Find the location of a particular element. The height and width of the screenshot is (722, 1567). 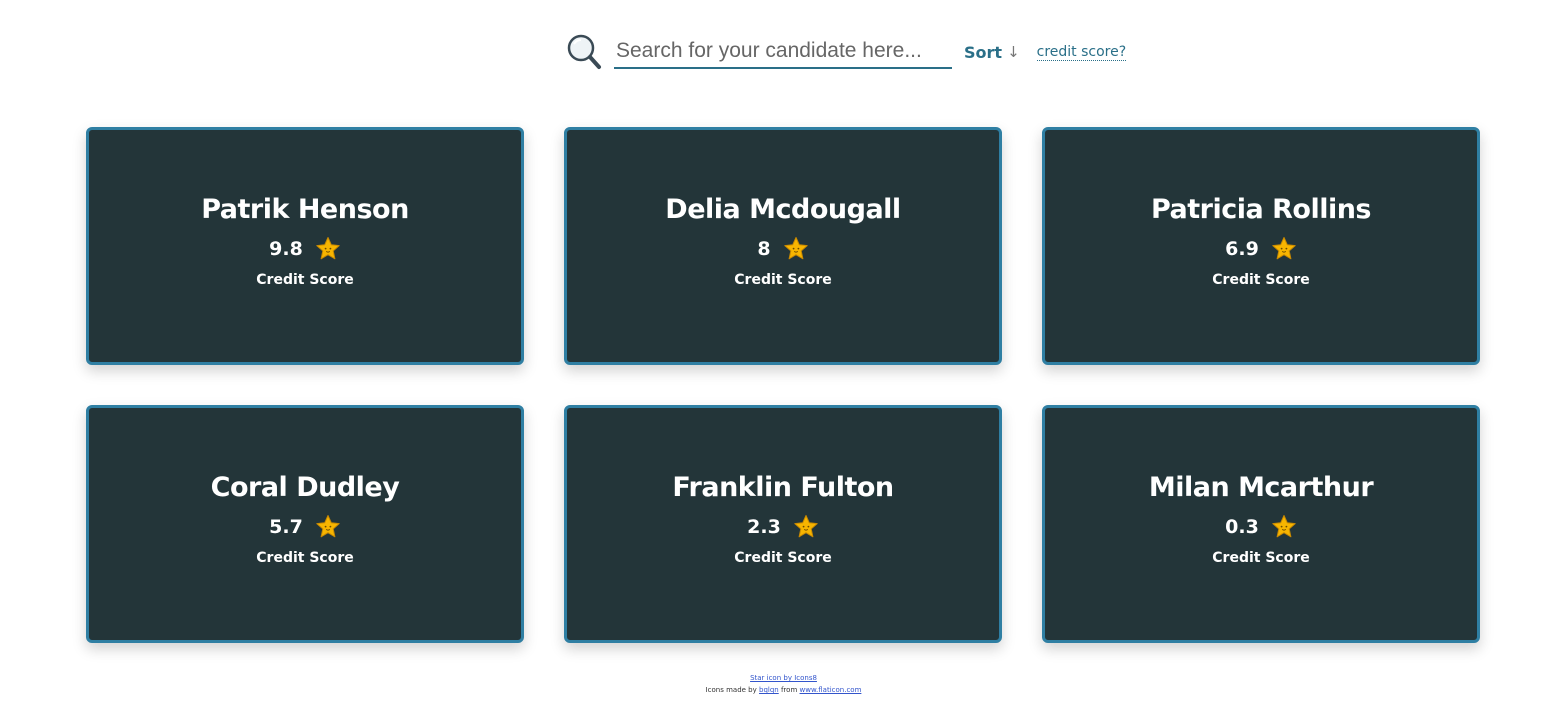

candidate-card: Milan Mcarthur 0.3 Credit Score is located at coordinates (1261, 524).